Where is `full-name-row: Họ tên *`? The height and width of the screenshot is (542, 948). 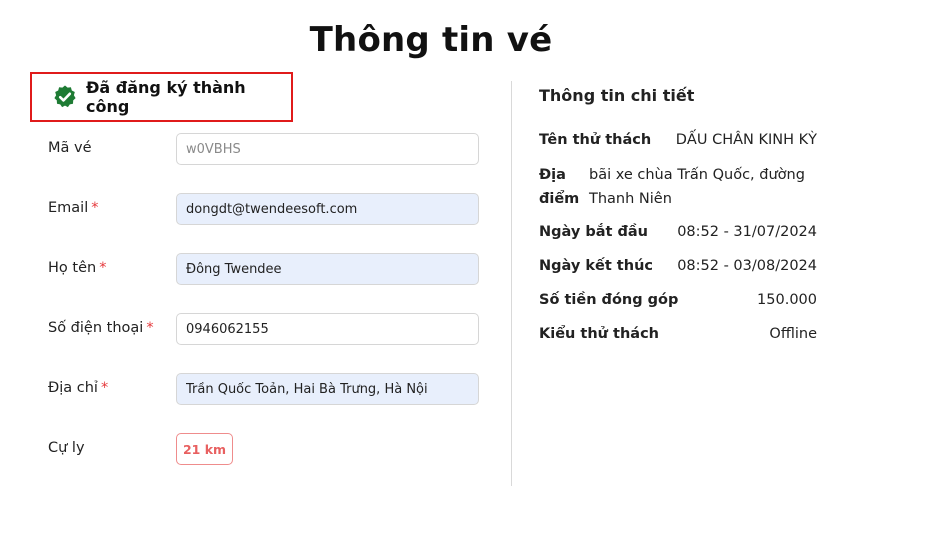
full-name-row: Họ tên * is located at coordinates (264, 269).